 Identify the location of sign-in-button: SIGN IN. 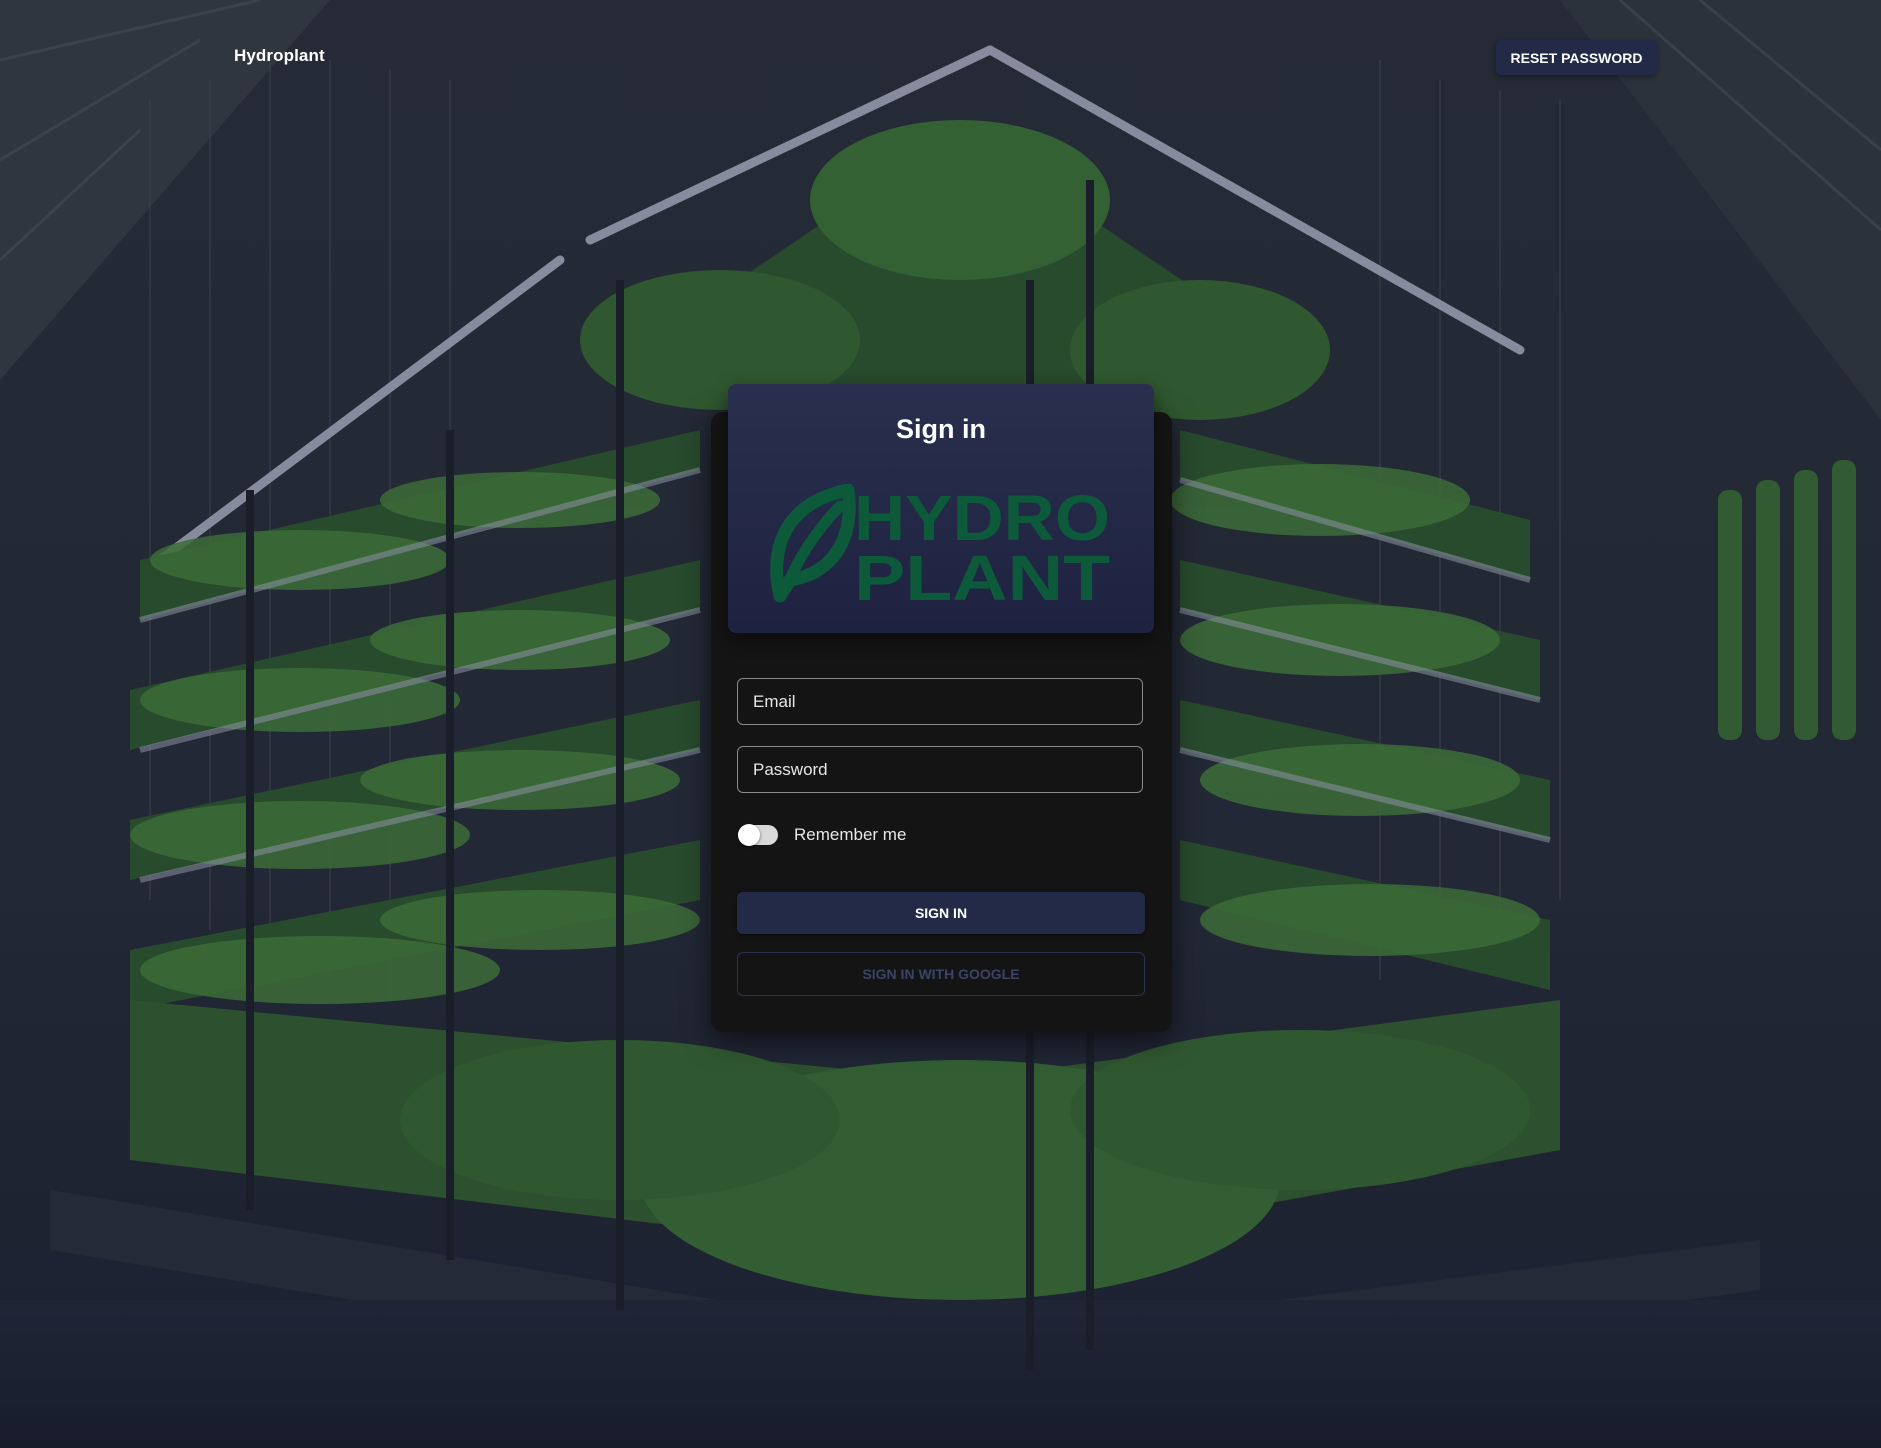
(941, 913).